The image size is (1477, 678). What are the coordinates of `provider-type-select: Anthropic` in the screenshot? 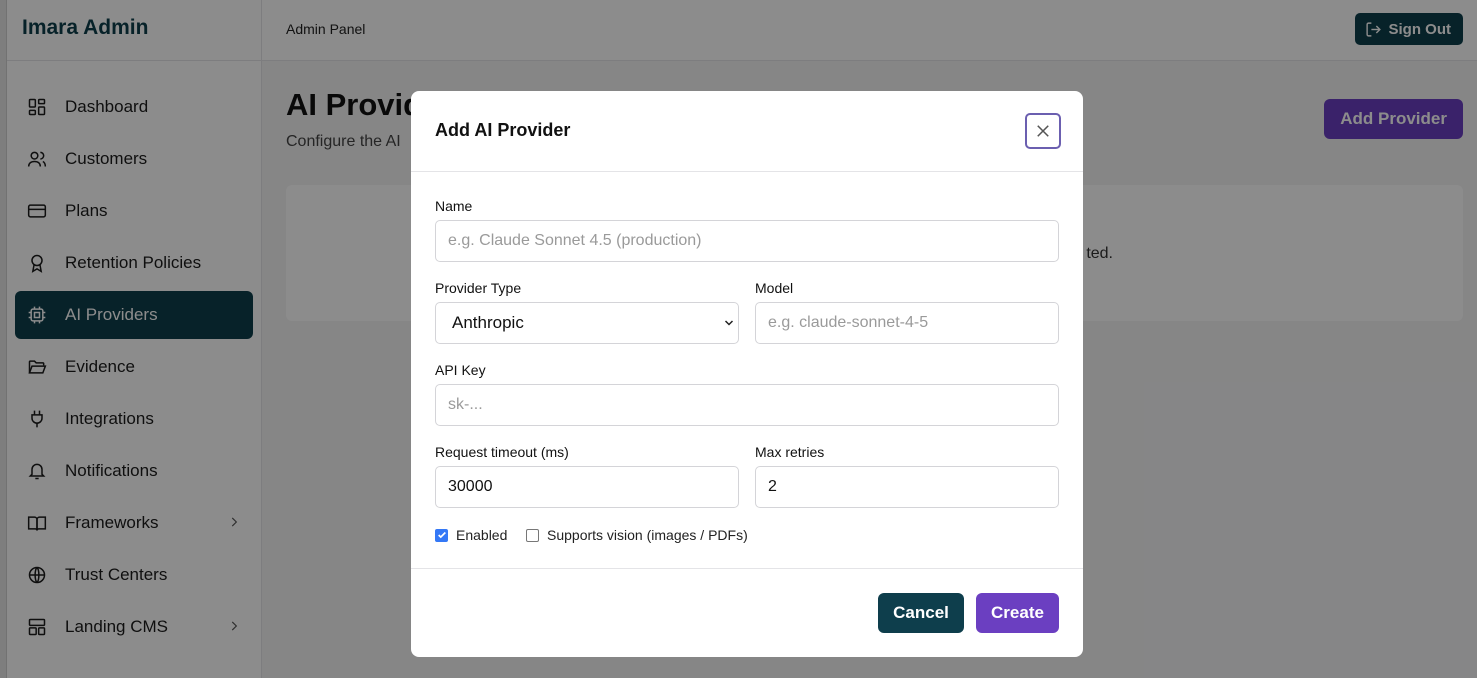 It's located at (587, 323).